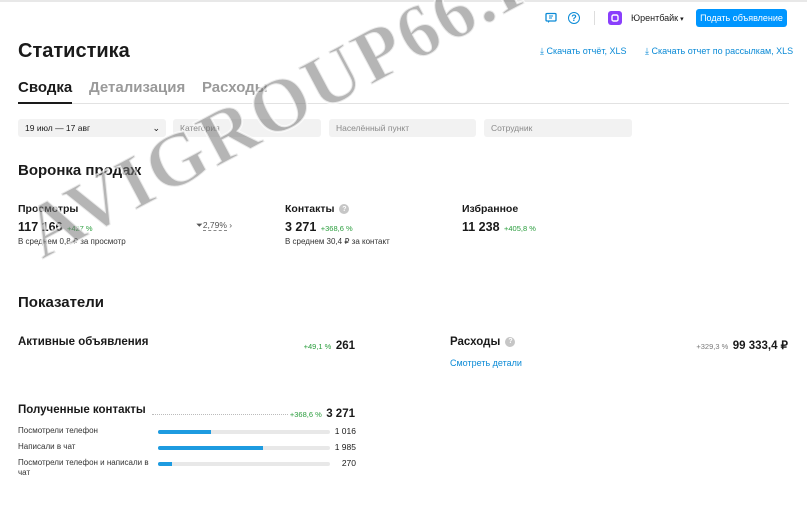 The width and height of the screenshot is (807, 505). Describe the element at coordinates (72, 241) in the screenshot. I see `views-note: В среднем 0,8 ₽ за просмотр` at that location.